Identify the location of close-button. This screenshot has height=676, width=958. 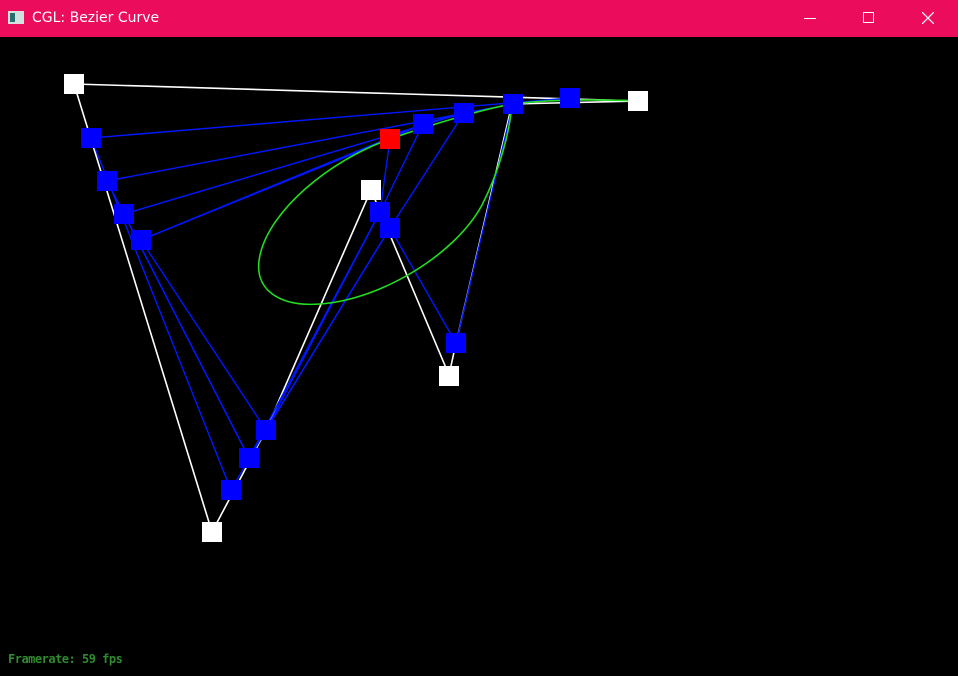
(928, 18).